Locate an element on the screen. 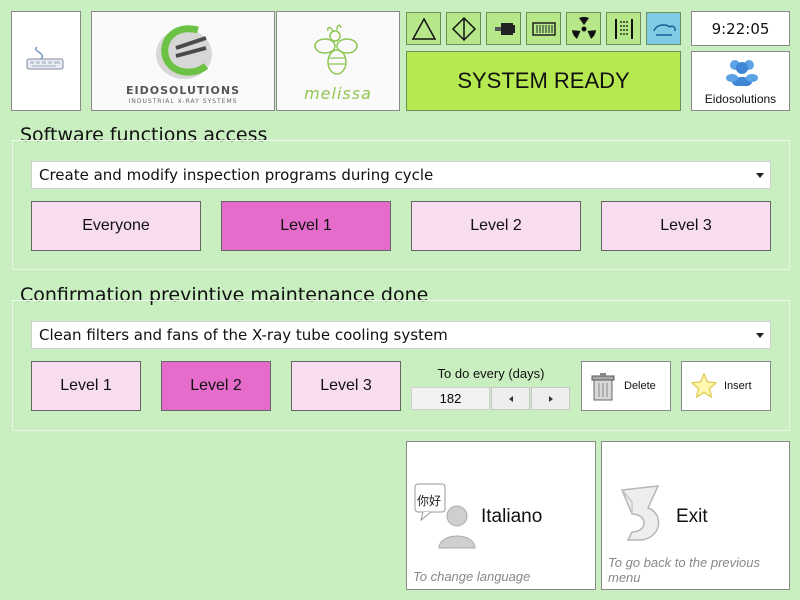  scan-bar-icon is located at coordinates (623, 28).